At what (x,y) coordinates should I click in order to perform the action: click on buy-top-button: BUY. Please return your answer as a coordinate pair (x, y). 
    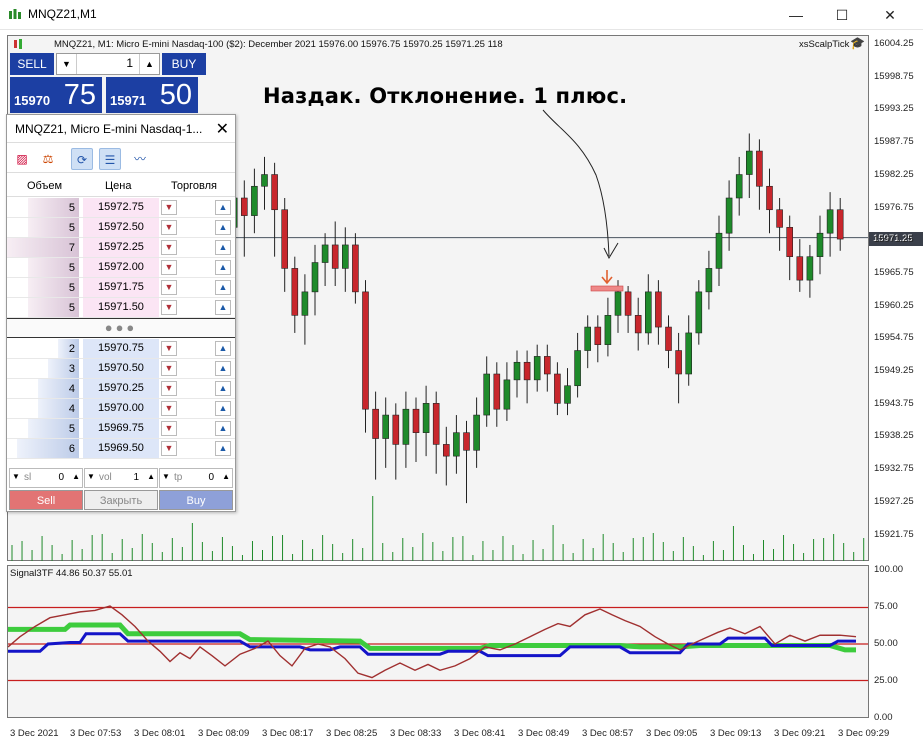
    Looking at the image, I should click on (184, 64).